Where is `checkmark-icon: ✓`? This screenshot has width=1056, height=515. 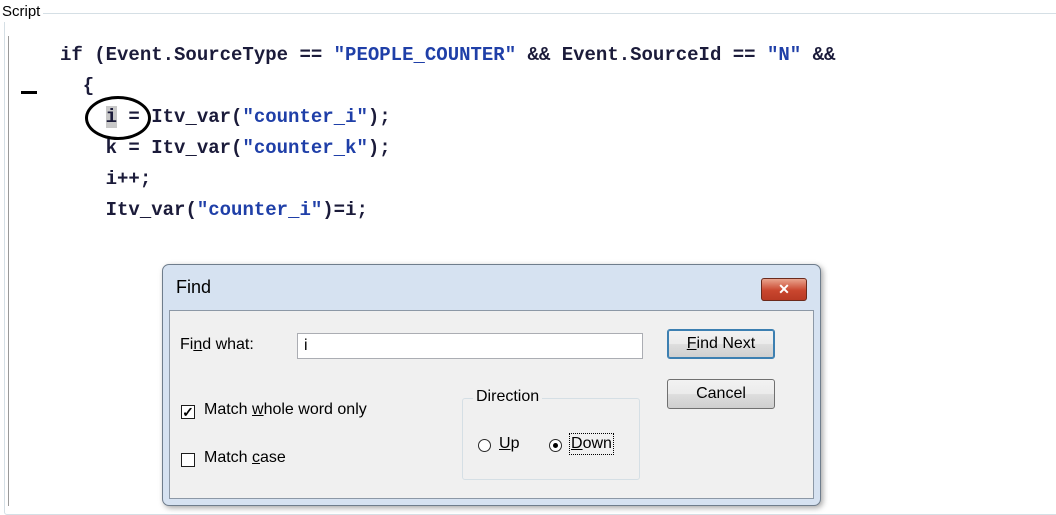 checkmark-icon: ✓ is located at coordinates (188, 412).